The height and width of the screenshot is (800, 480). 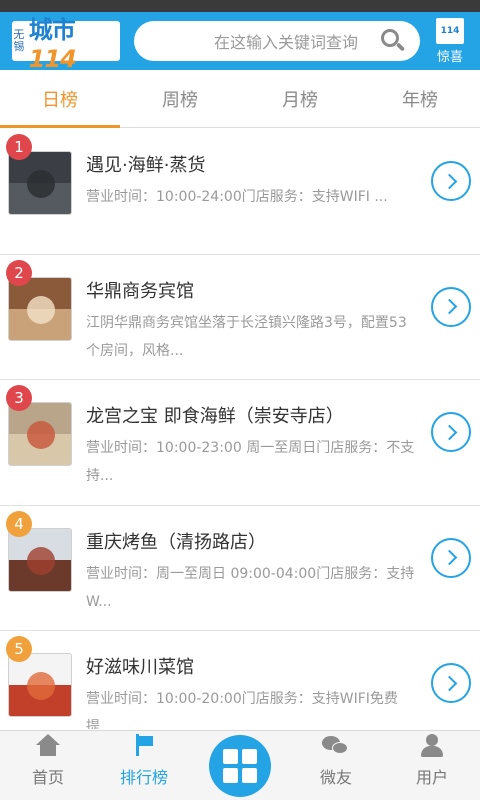 I want to click on nav-center, so click(x=240, y=765).